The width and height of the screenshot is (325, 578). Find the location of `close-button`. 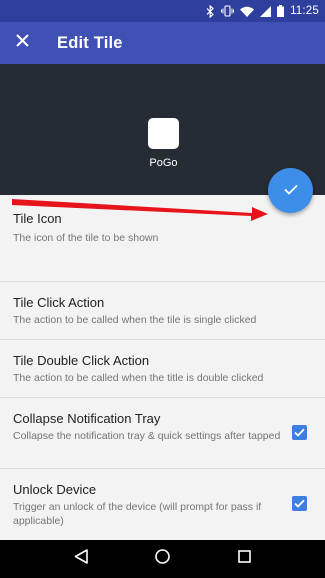

close-button is located at coordinates (22, 43).